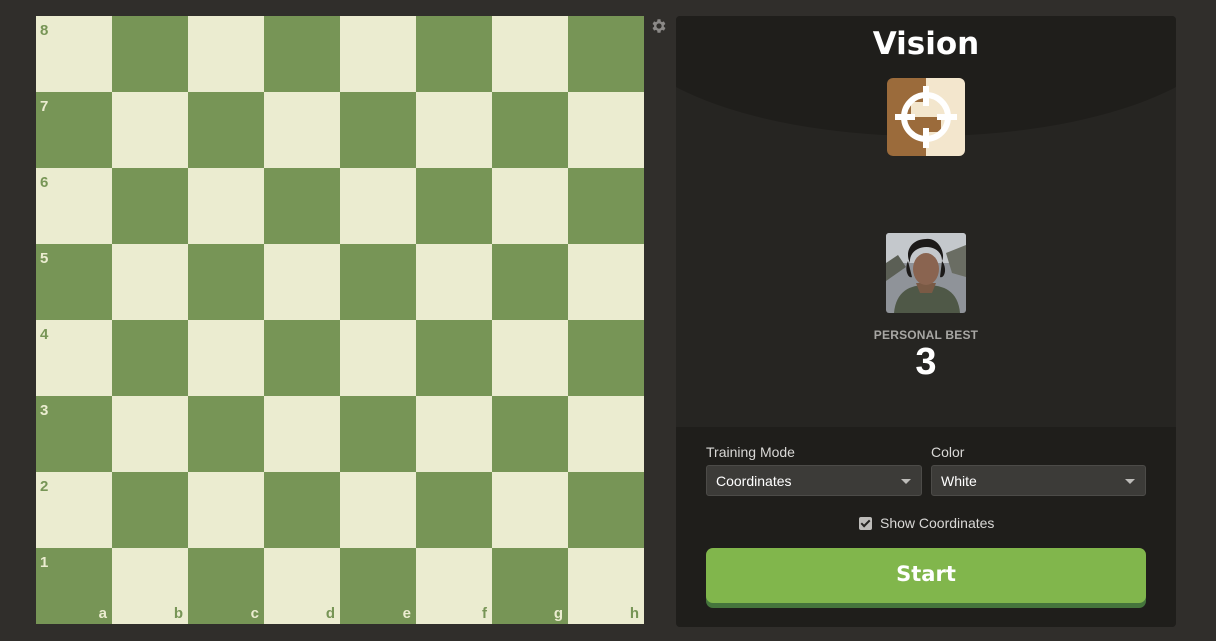 This screenshot has width=1216, height=641. I want to click on square-e6, so click(378, 206).